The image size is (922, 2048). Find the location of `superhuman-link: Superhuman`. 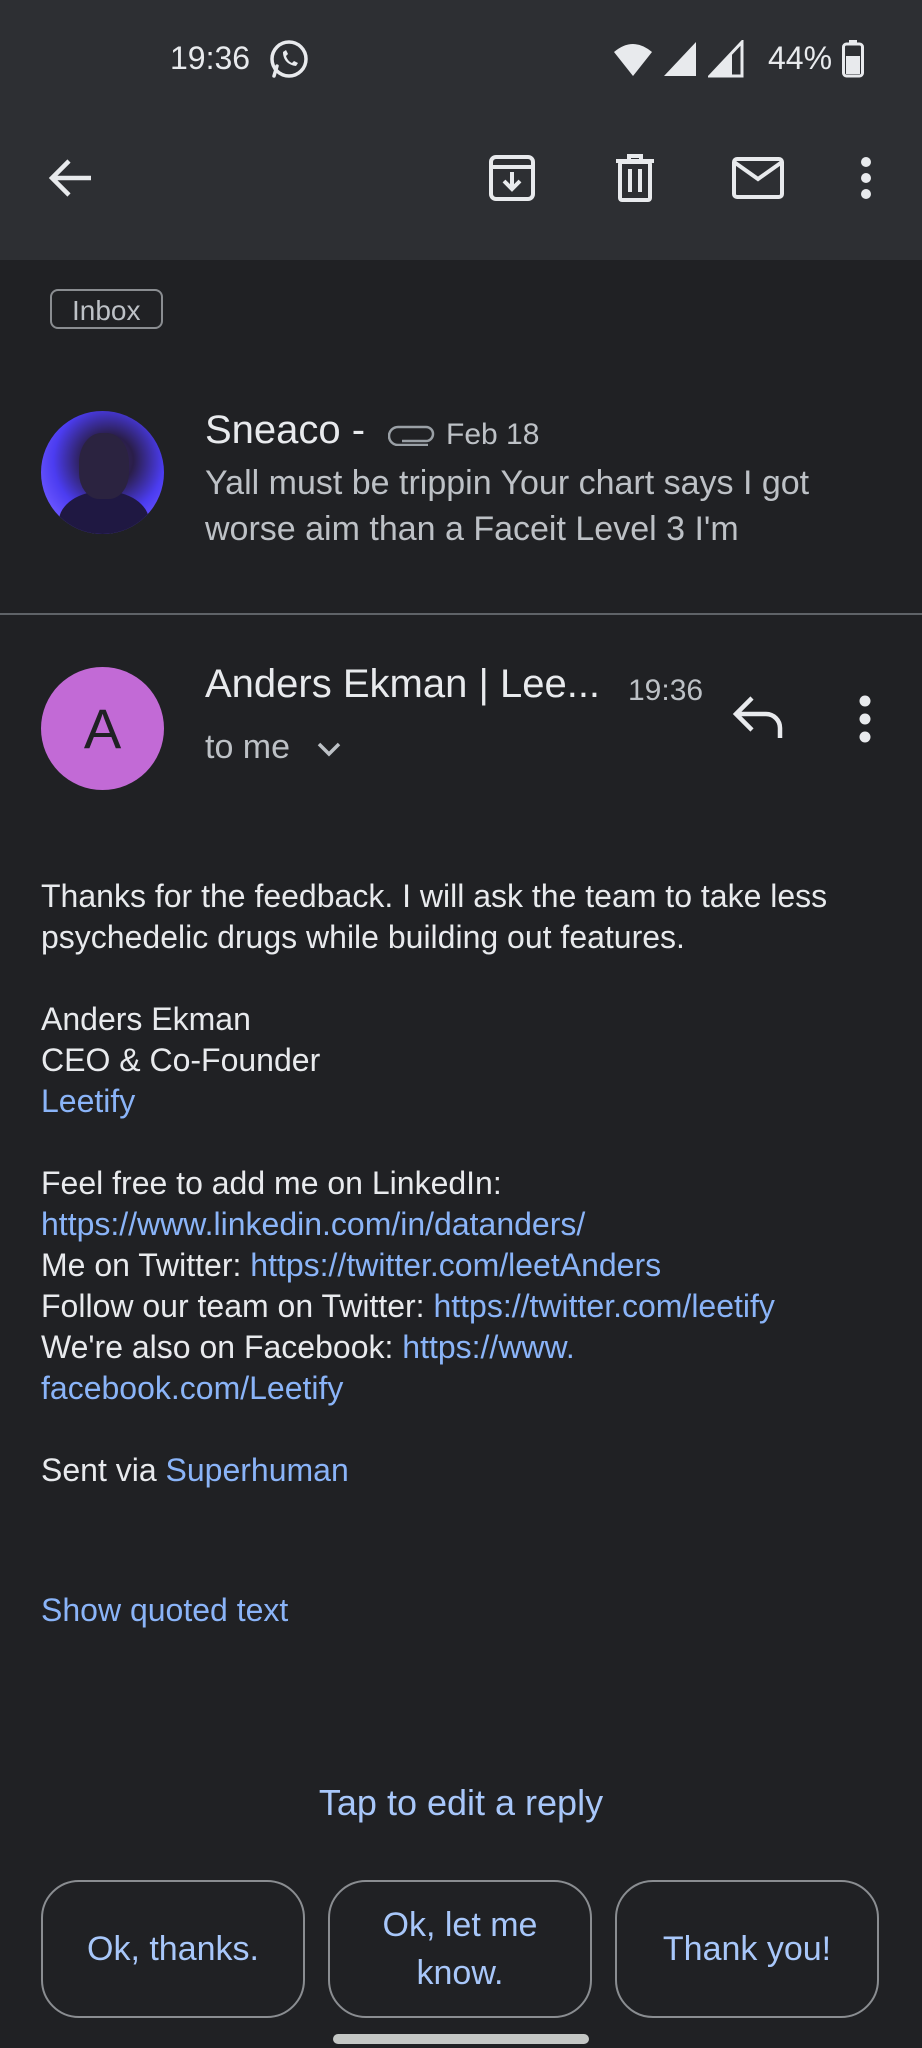

superhuman-link: Superhuman is located at coordinates (257, 1470).